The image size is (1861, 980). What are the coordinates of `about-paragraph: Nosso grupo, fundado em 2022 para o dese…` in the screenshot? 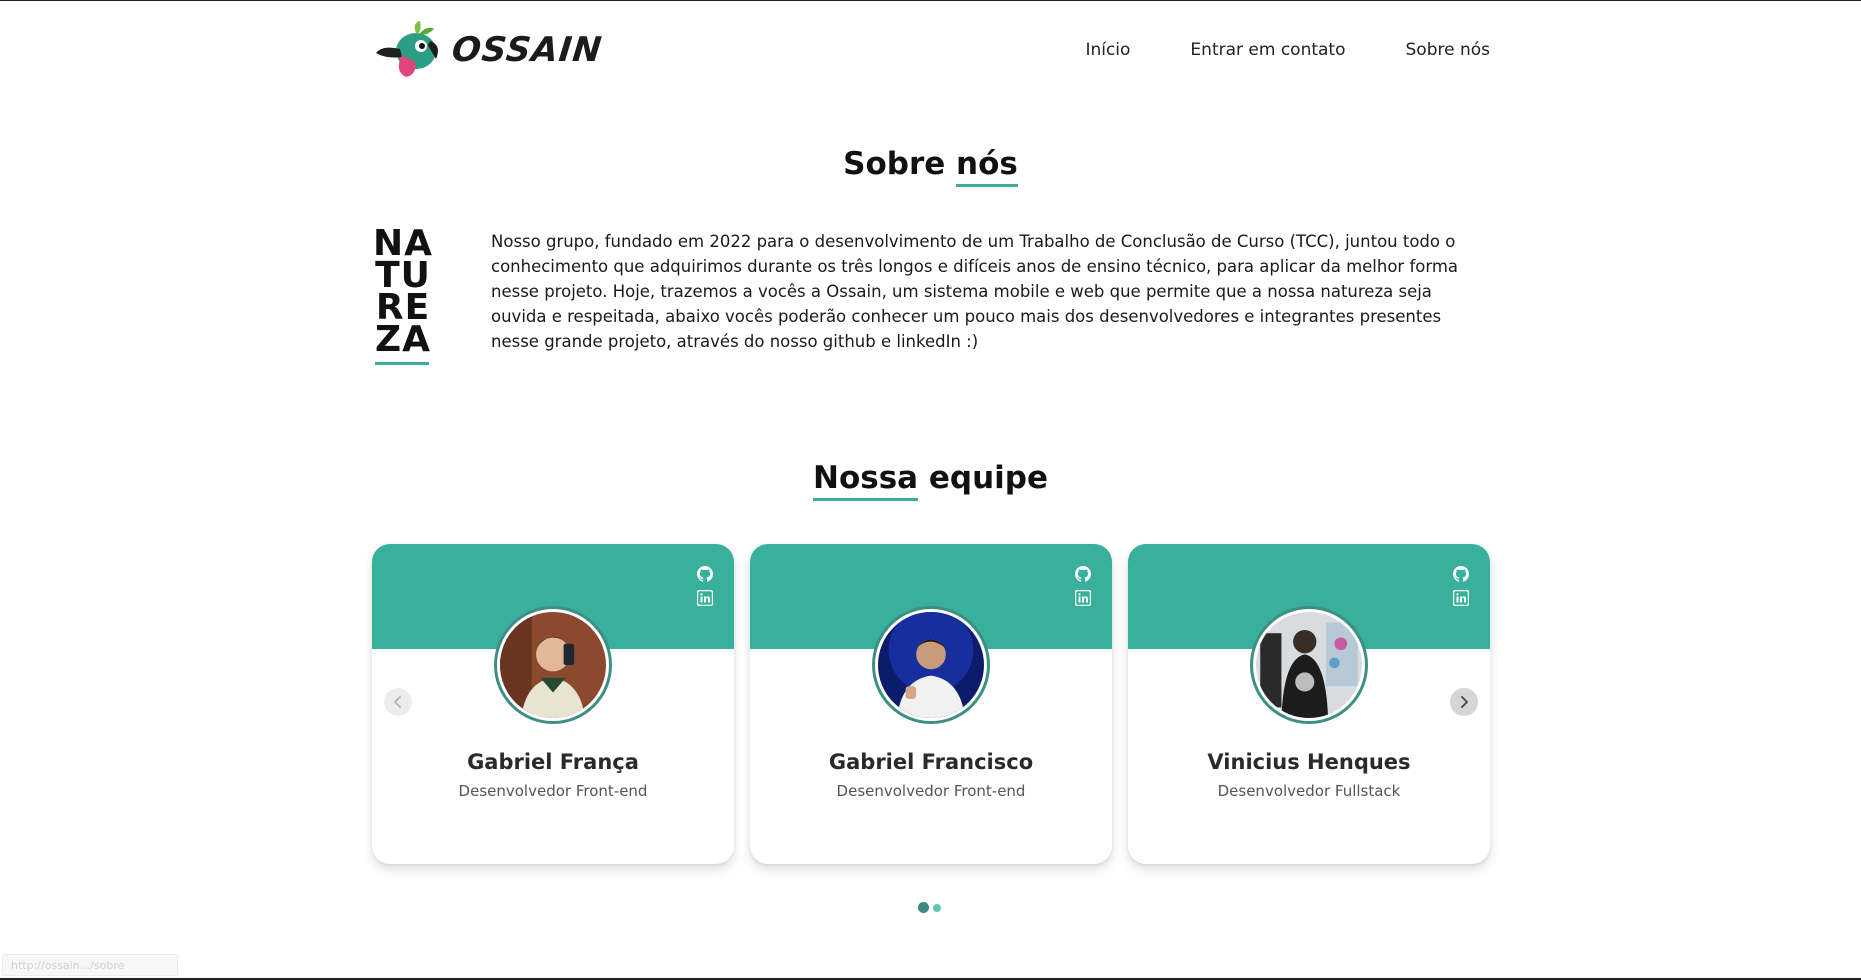 It's located at (975, 291).